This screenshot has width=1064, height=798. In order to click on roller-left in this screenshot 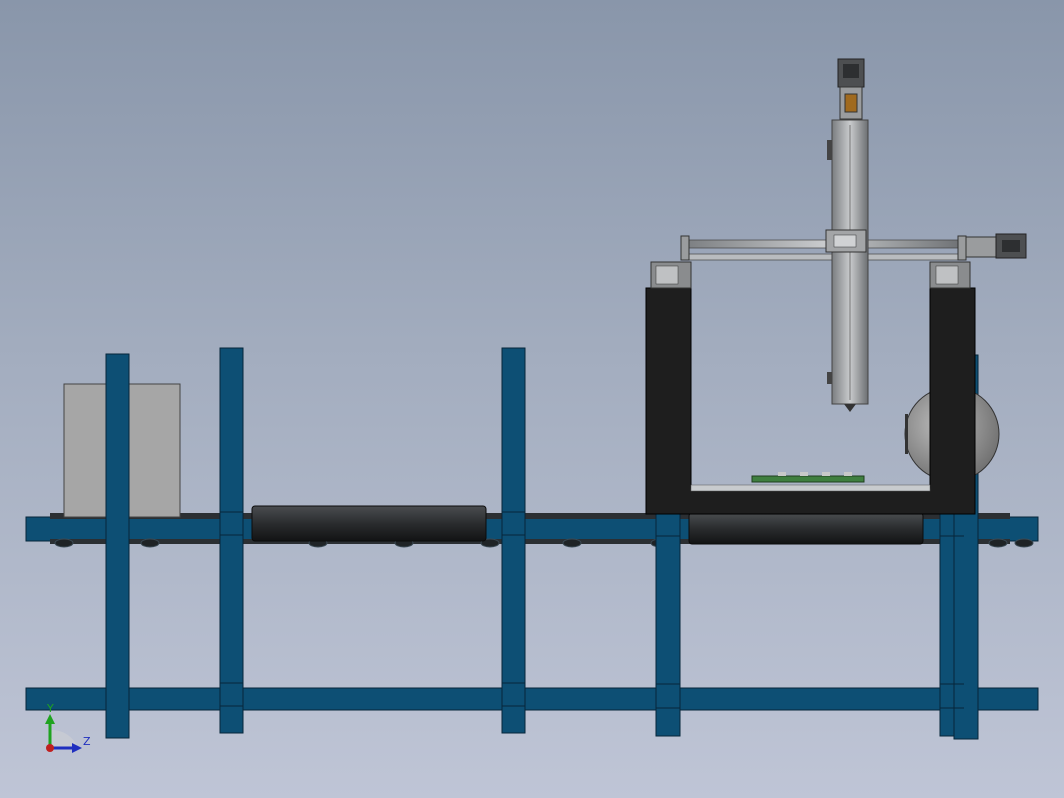, I will do `click(369, 523)`.